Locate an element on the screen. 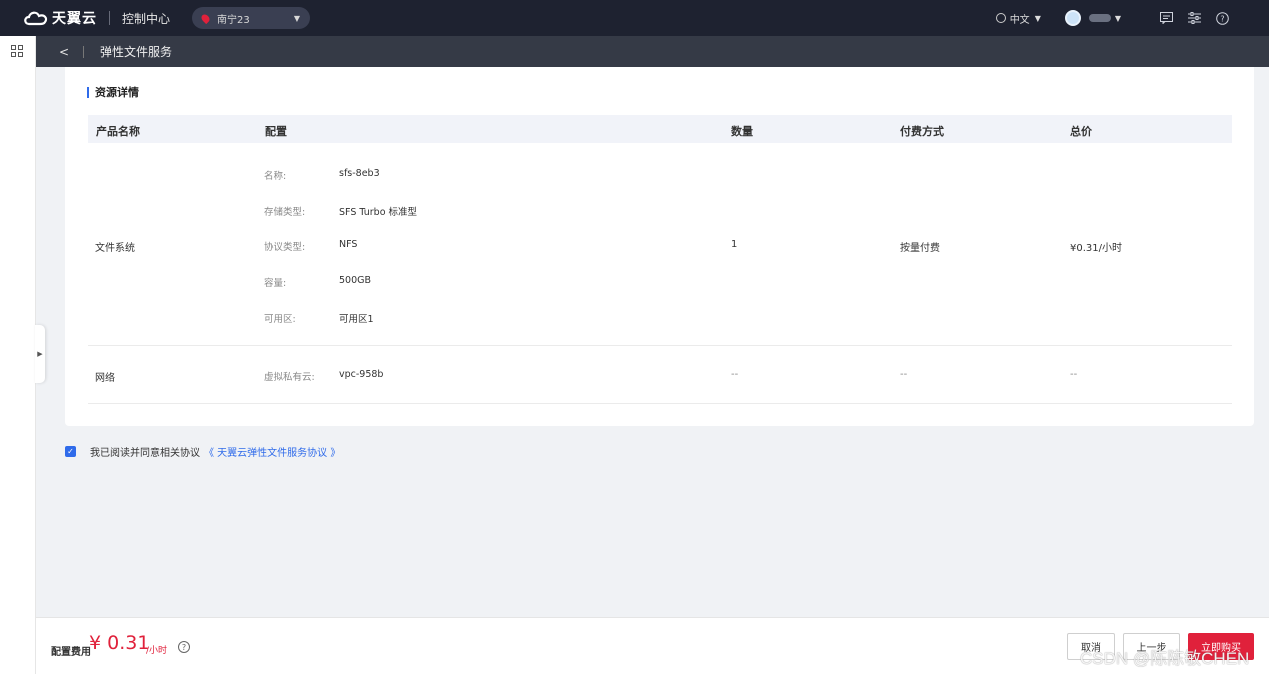 Image resolution: width=1269 pixels, height=674 pixels. left-rail is located at coordinates (18, 355).